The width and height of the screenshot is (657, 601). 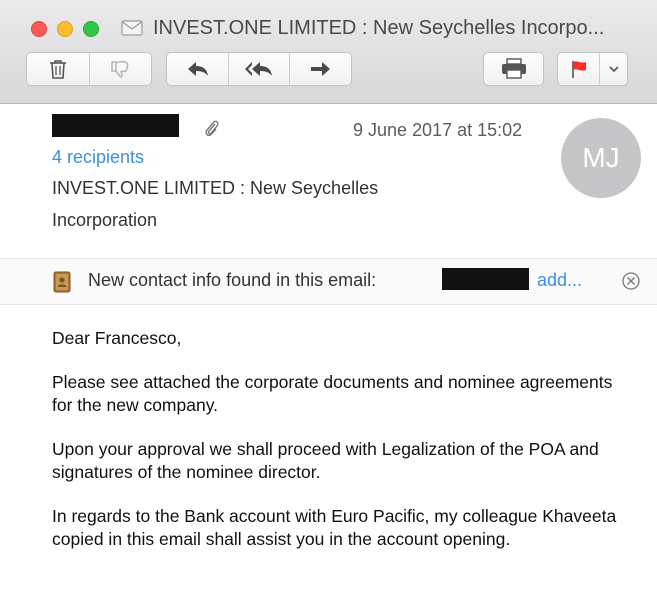 I want to click on address-book-icon, so click(x=62, y=282).